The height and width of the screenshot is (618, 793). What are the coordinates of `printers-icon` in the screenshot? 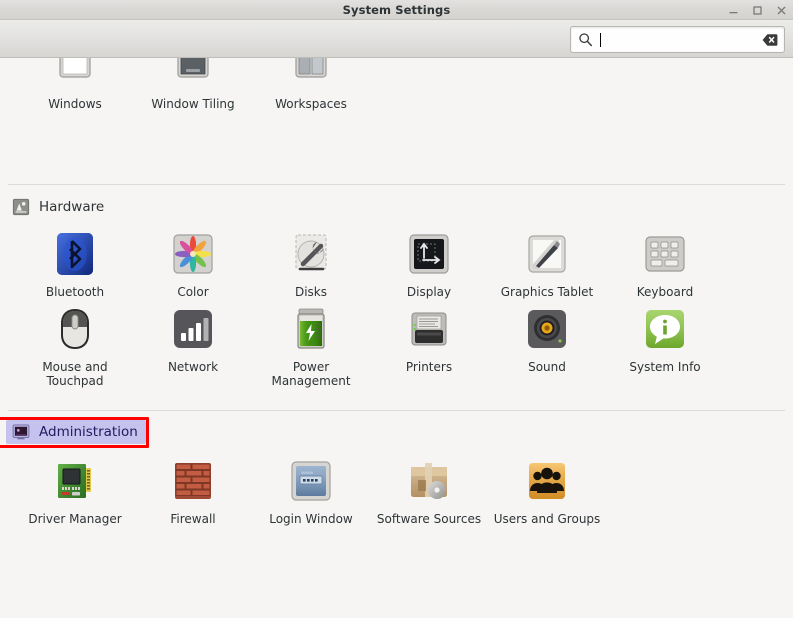 It's located at (429, 329).